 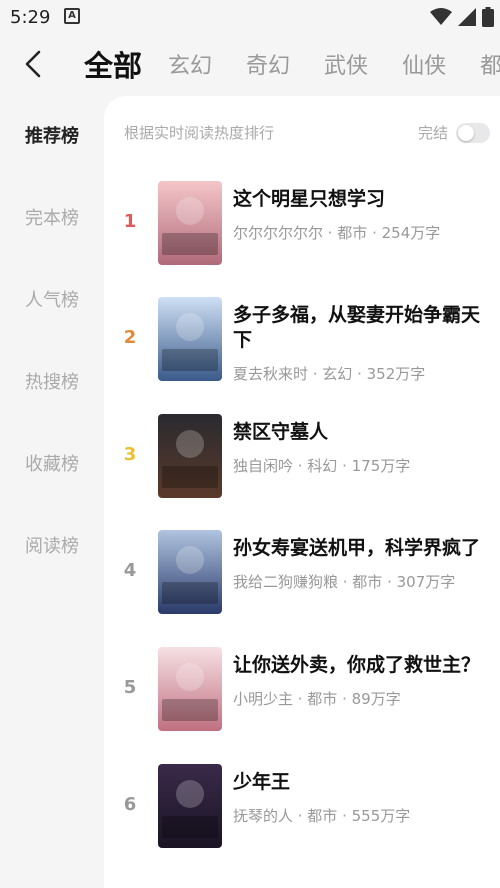 I want to click on signal-icon, so click(x=467, y=17).